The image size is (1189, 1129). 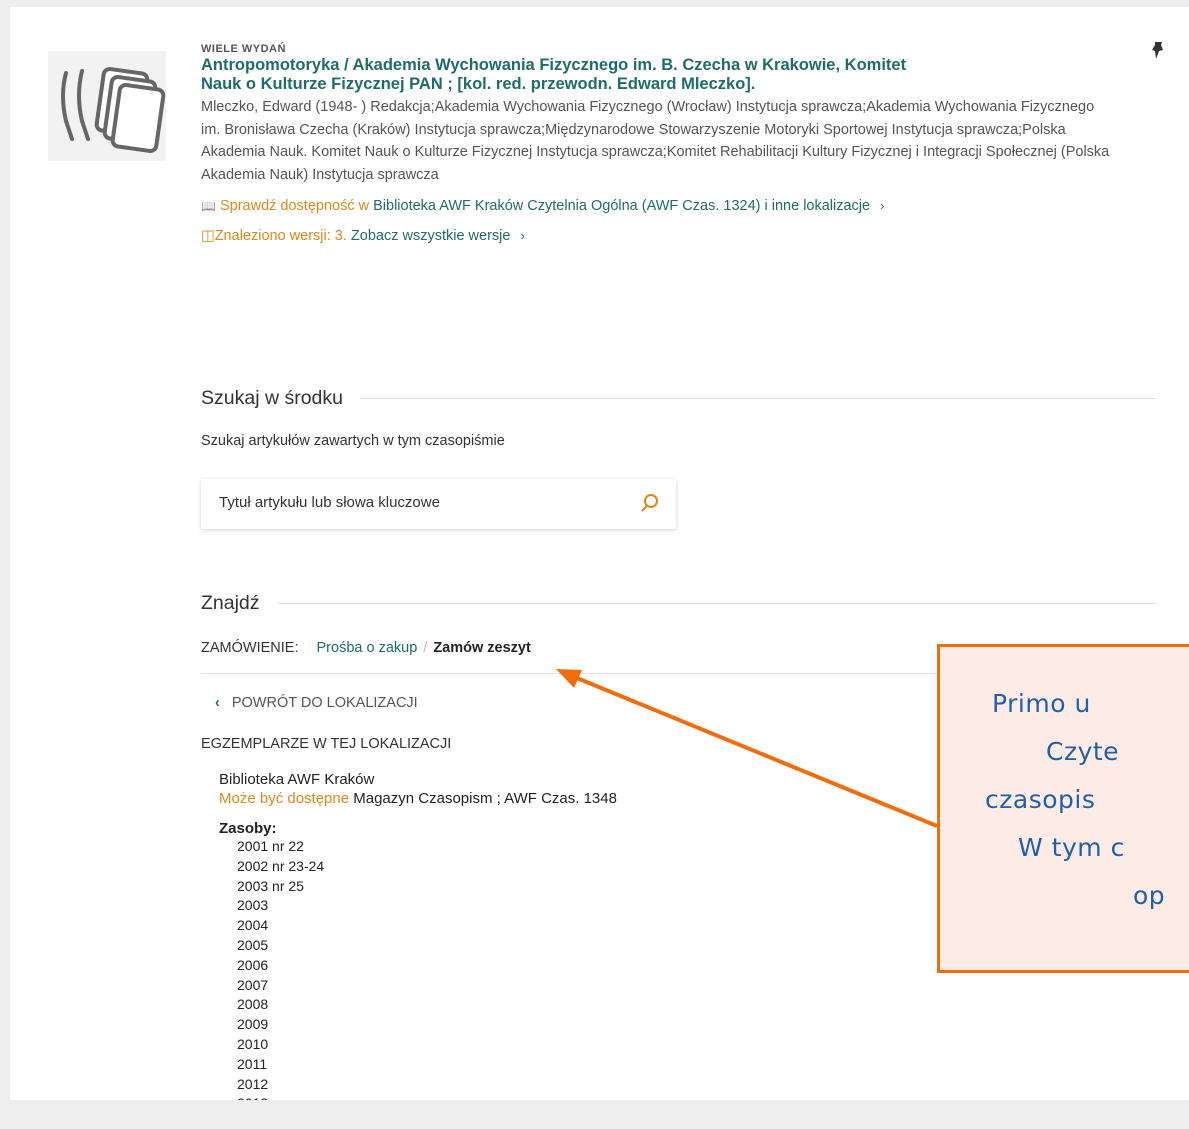 I want to click on versions-icon: ◫, so click(x=208, y=236).